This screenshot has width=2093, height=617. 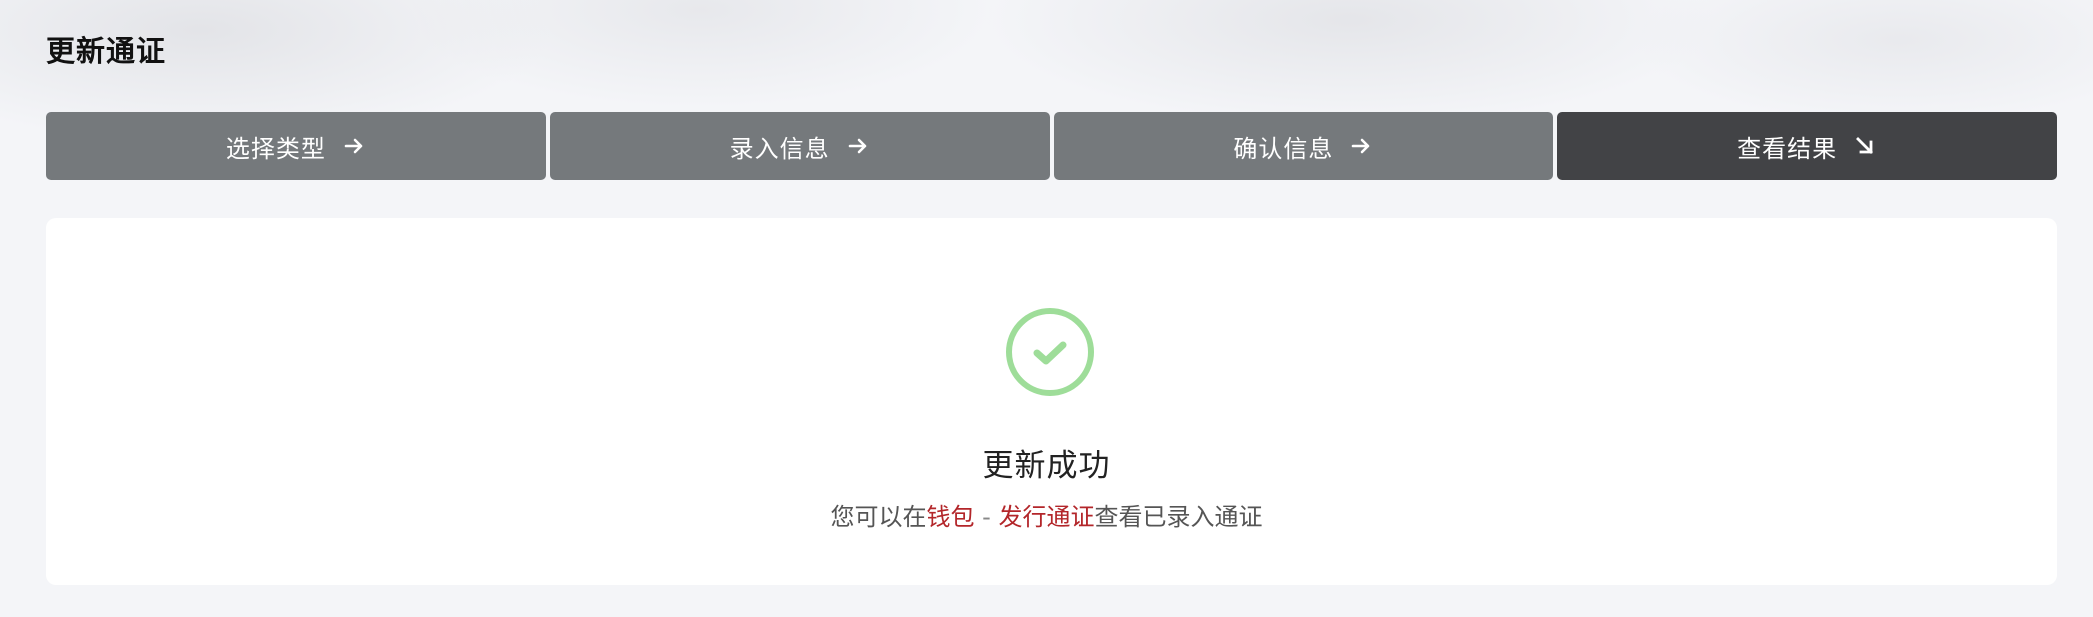 I want to click on step-enter-info: 录入信息, so click(x=799, y=146).